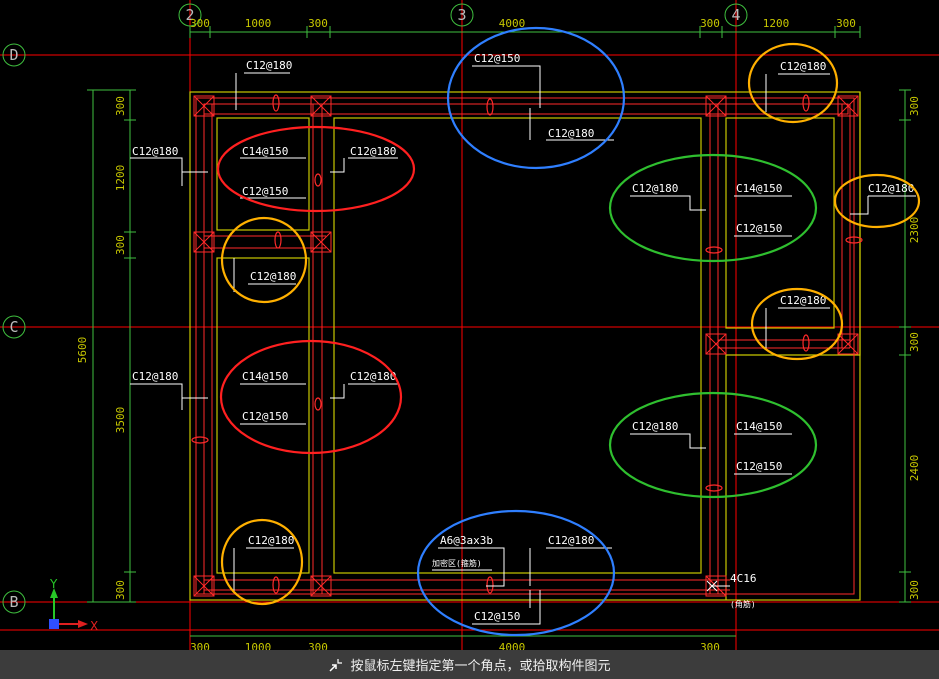  What do you see at coordinates (258, 645) in the screenshot?
I see `dim-bottom-1: 1000` at bounding box center [258, 645].